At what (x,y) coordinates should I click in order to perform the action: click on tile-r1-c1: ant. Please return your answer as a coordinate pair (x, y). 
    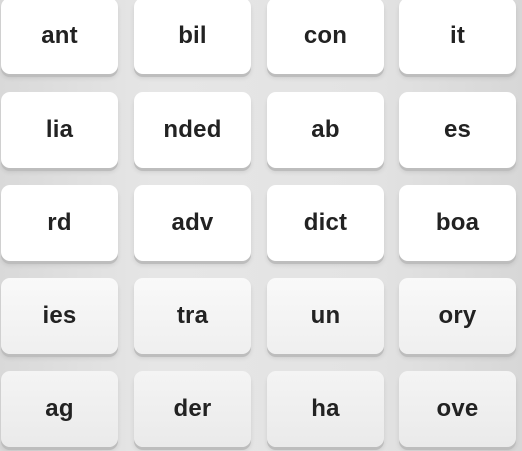
    Looking at the image, I should click on (59, 37).